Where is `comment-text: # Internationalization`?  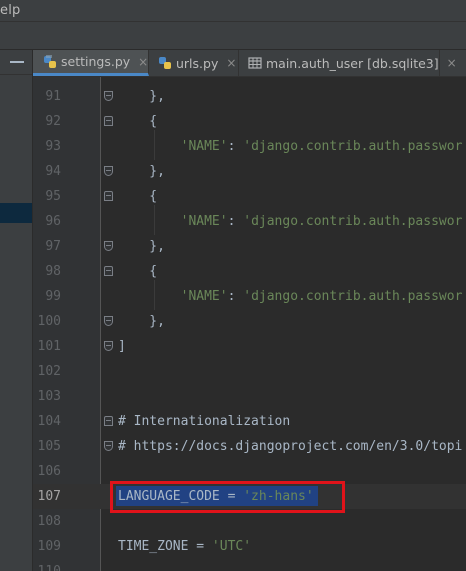 comment-text: # Internationalization is located at coordinates (204, 421).